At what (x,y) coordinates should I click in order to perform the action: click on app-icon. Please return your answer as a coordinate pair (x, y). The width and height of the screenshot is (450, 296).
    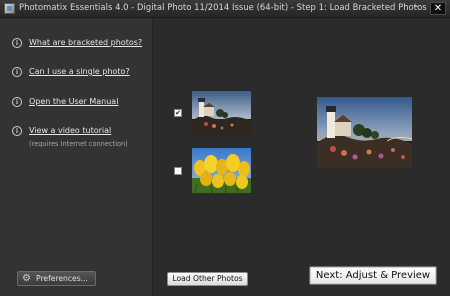
    Looking at the image, I should click on (9, 8).